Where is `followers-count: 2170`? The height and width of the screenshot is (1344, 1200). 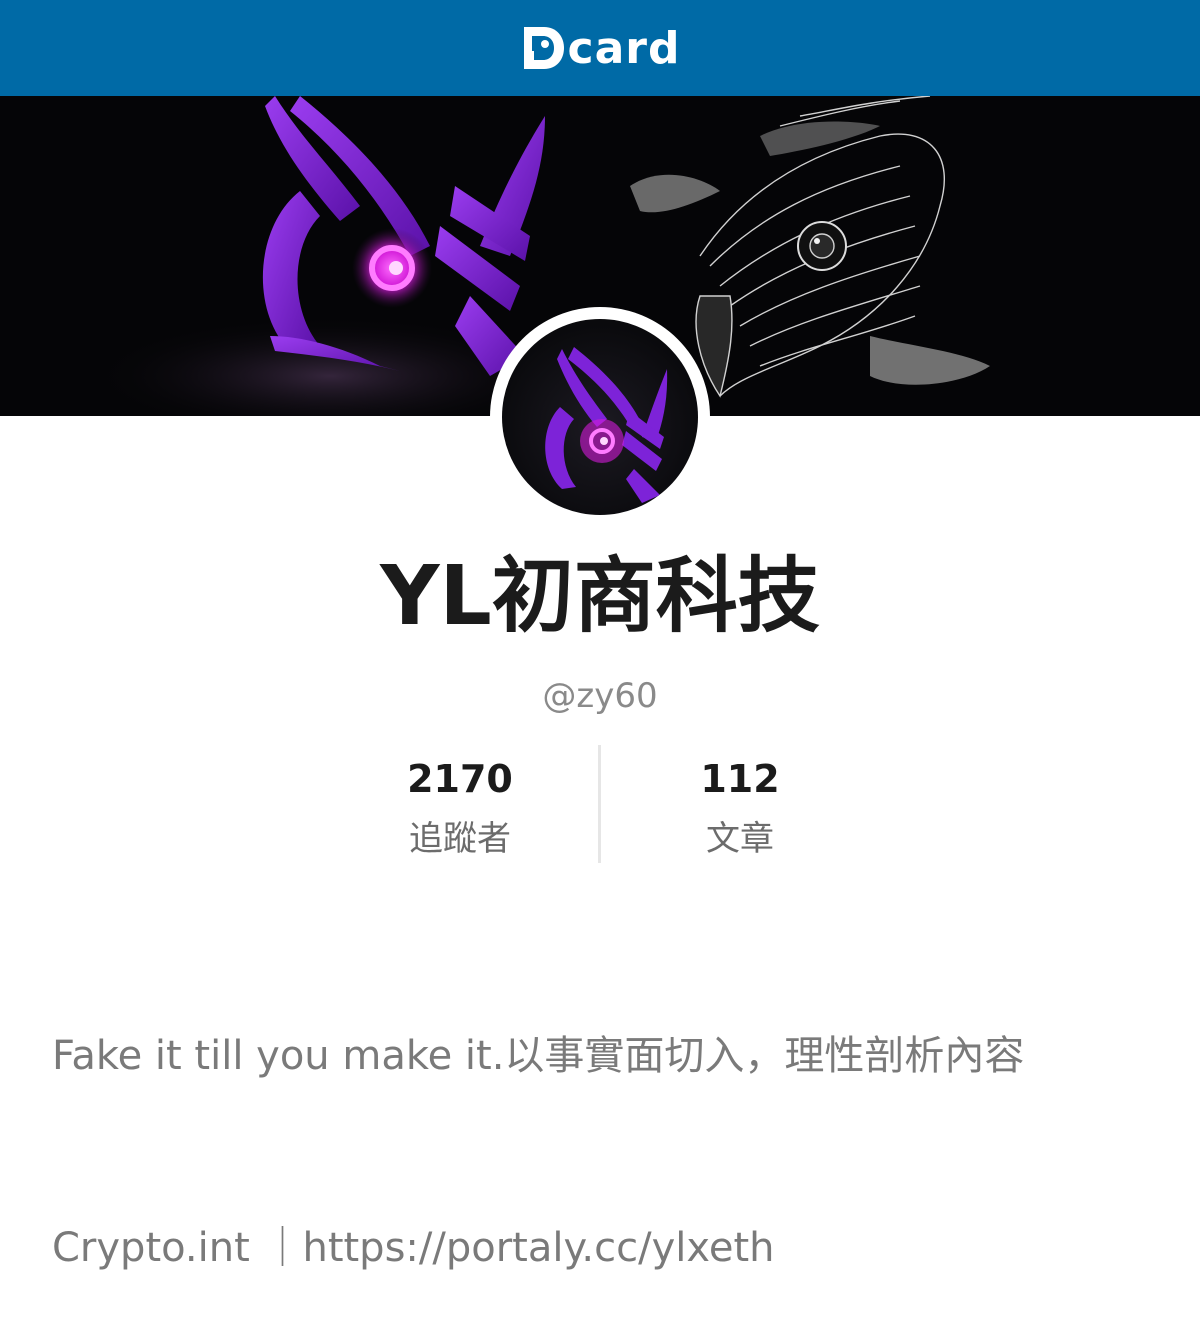
followers-count: 2170 is located at coordinates (460, 779).